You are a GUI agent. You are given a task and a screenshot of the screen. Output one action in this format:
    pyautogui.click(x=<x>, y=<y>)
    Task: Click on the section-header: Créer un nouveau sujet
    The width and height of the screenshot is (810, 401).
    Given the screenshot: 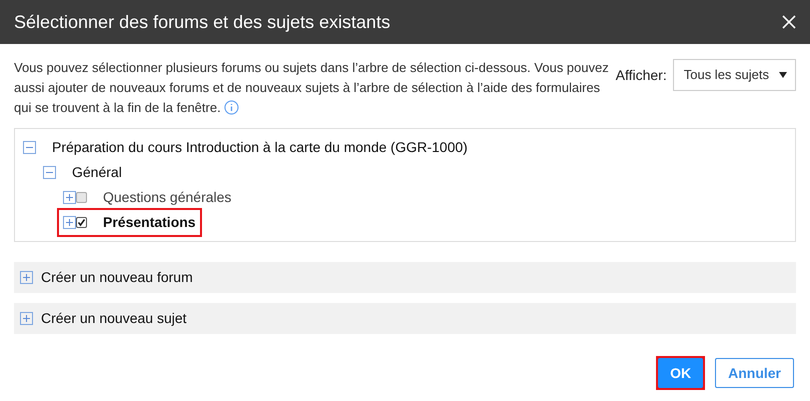 What is the action you would take?
    pyautogui.click(x=405, y=318)
    